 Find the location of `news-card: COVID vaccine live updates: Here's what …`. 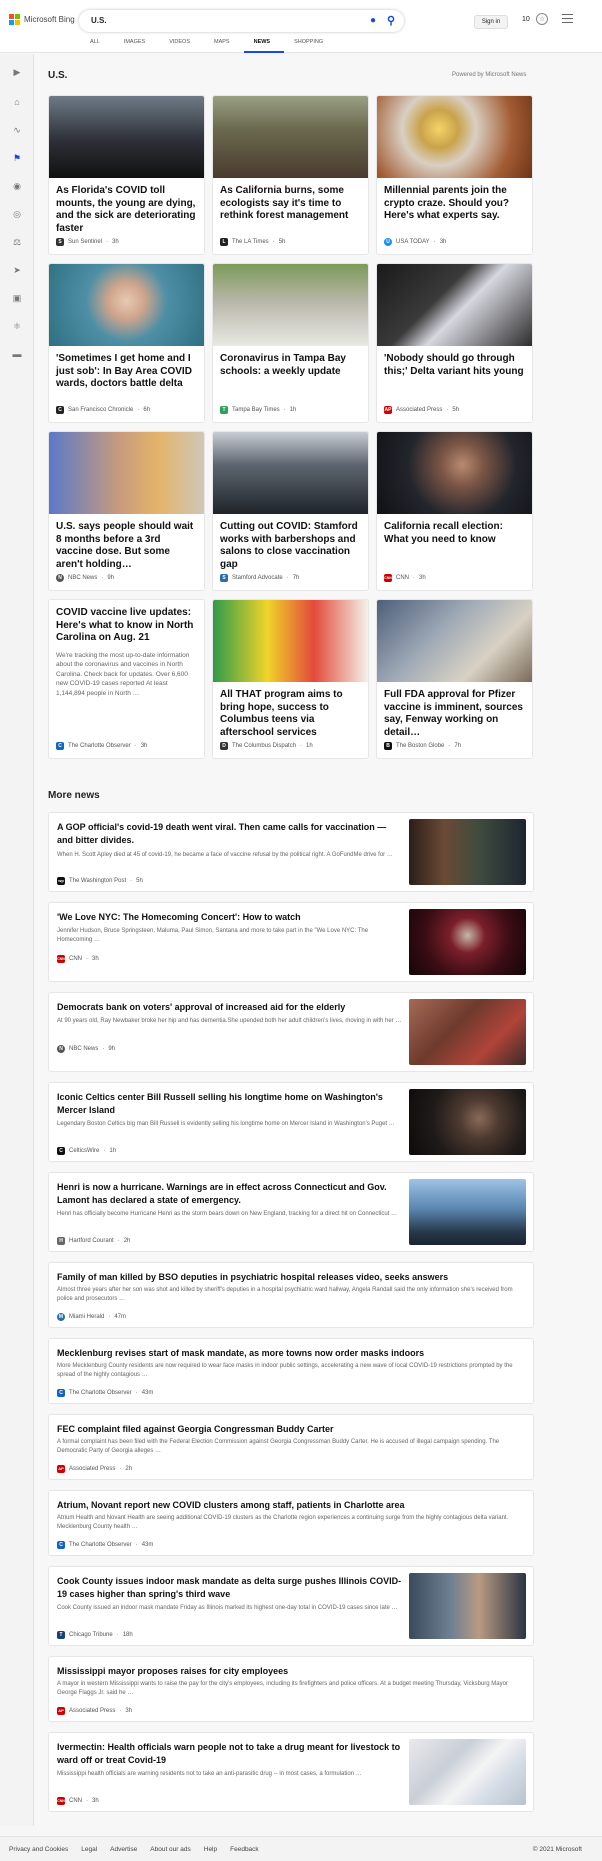

news-card: COVID vaccine live updates: Here's what … is located at coordinates (126, 679).